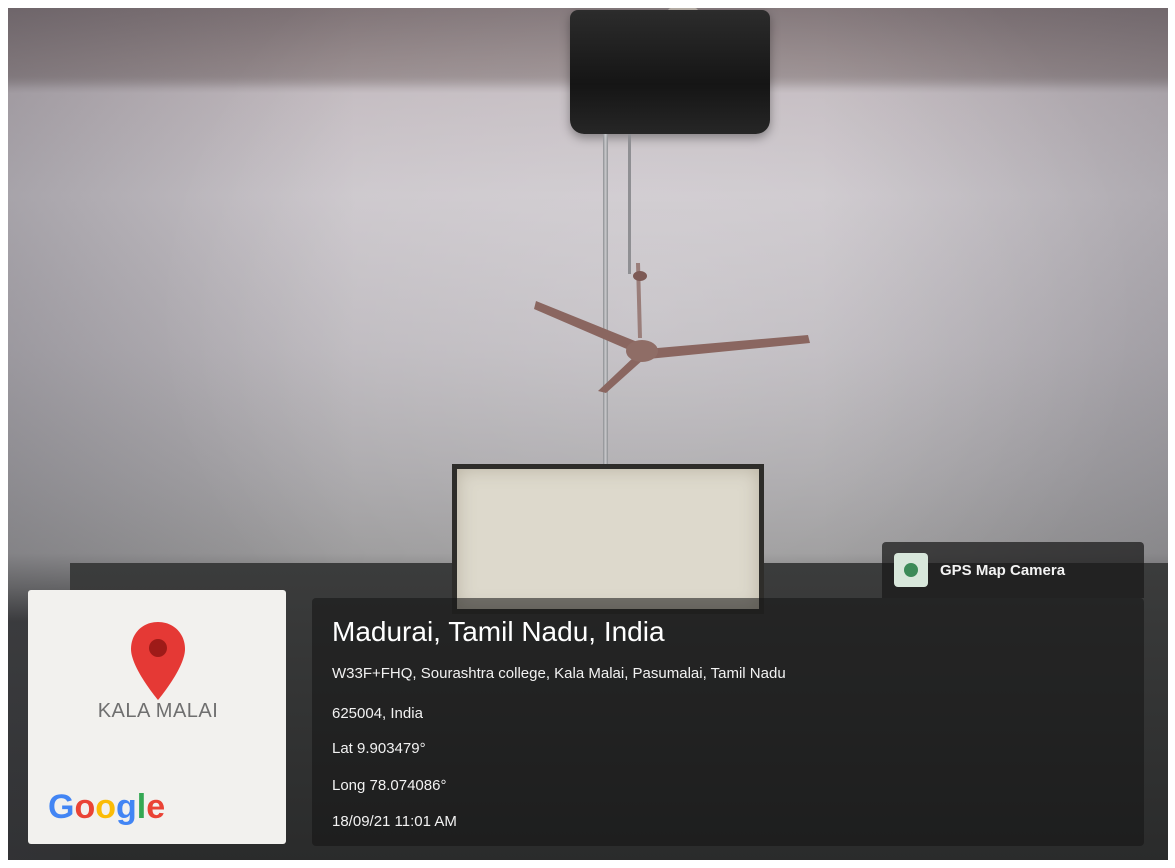 Image resolution: width=1175 pixels, height=868 pixels. Describe the element at coordinates (1003, 570) in the screenshot. I see `app-name: GPS Map Camera` at that location.